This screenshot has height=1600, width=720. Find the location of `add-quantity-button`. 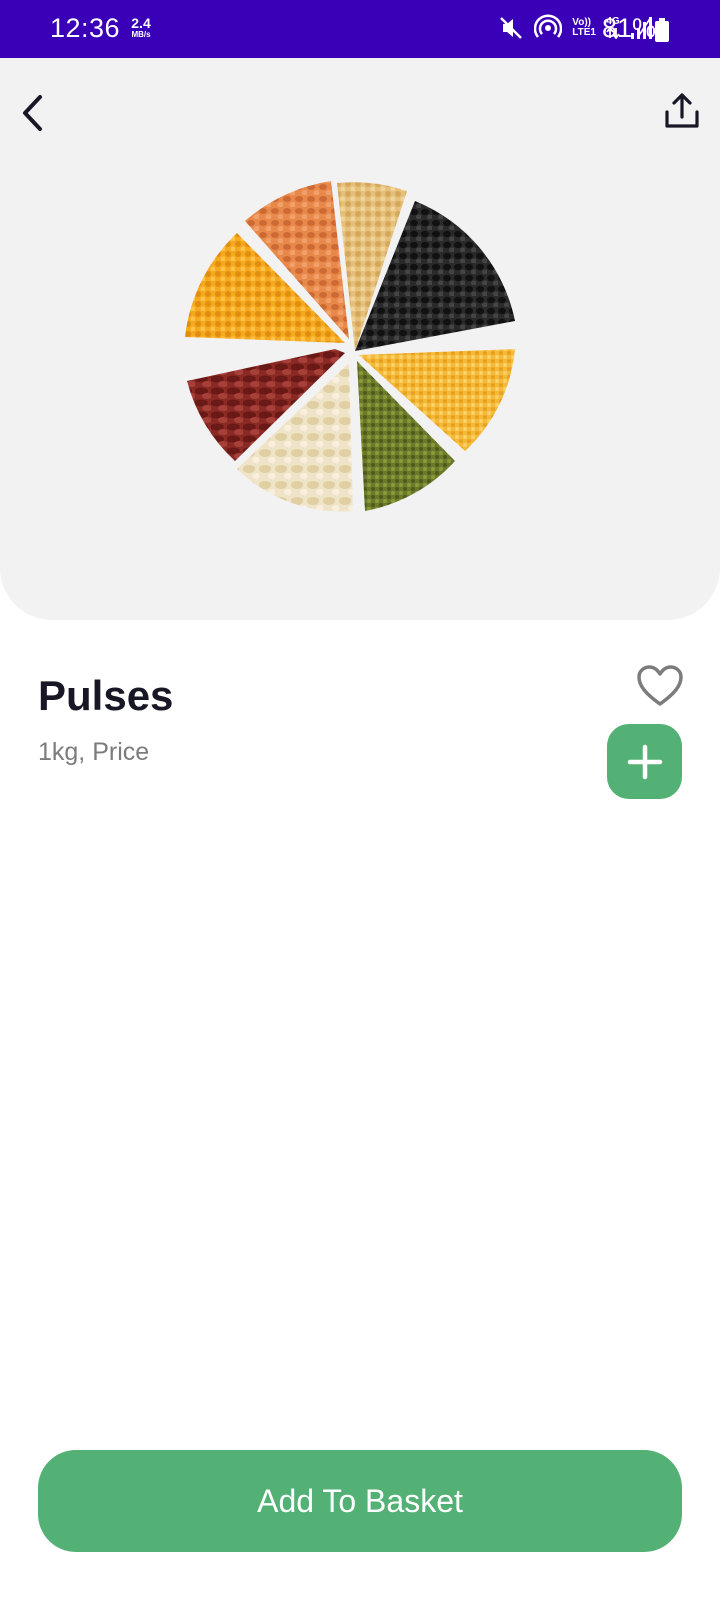

add-quantity-button is located at coordinates (644, 761).